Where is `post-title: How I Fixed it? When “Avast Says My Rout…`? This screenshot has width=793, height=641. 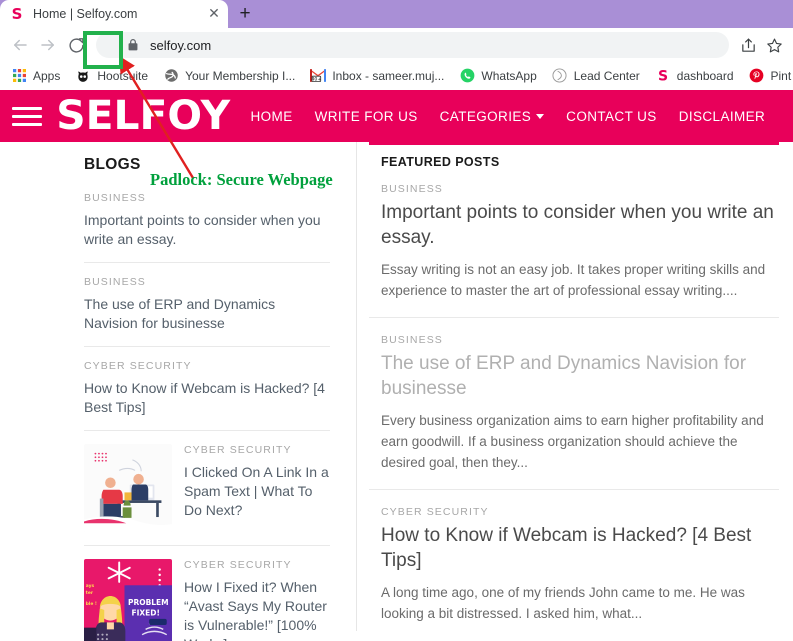
post-title: How I Fixed it? When “Avast Says My Rout… is located at coordinates (257, 609).